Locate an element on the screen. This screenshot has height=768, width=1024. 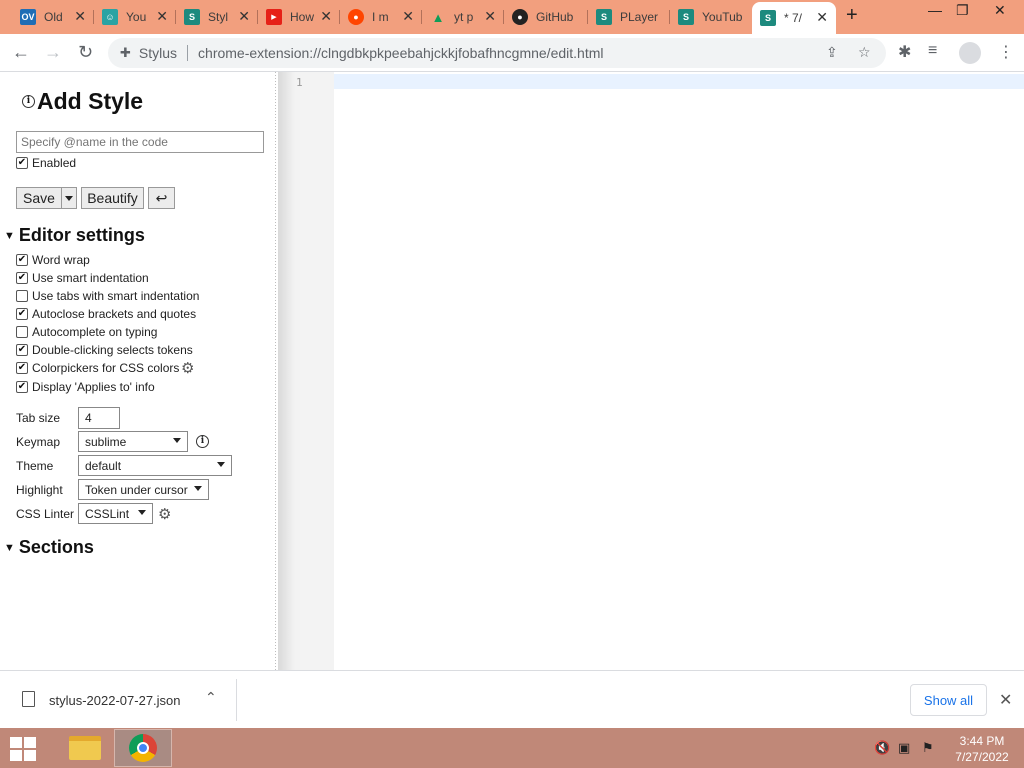
tab-stylus: S Styl ✕ is located at coordinates (217, 17).